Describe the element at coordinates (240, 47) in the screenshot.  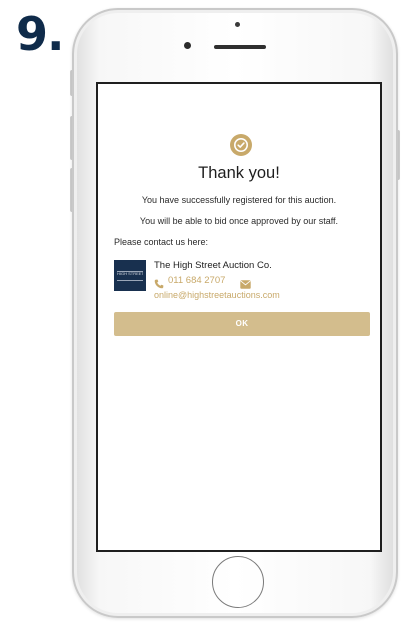
I see `earpiece-speaker` at that location.